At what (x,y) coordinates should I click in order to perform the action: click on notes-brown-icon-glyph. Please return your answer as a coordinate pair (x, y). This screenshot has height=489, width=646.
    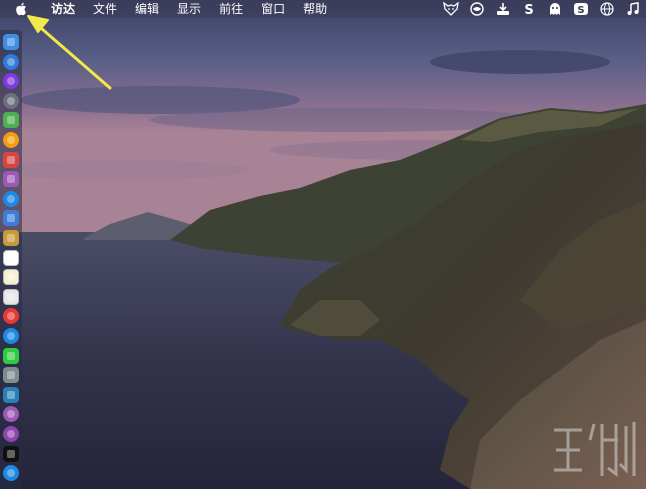
    Looking at the image, I should click on (11, 238).